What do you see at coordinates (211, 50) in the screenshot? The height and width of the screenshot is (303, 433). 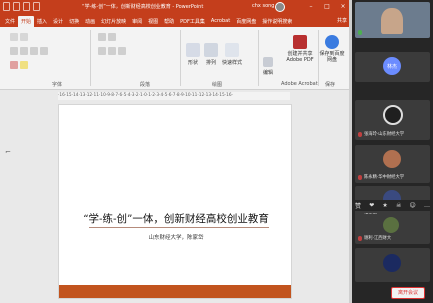 I see `arrange-icon` at bounding box center [211, 50].